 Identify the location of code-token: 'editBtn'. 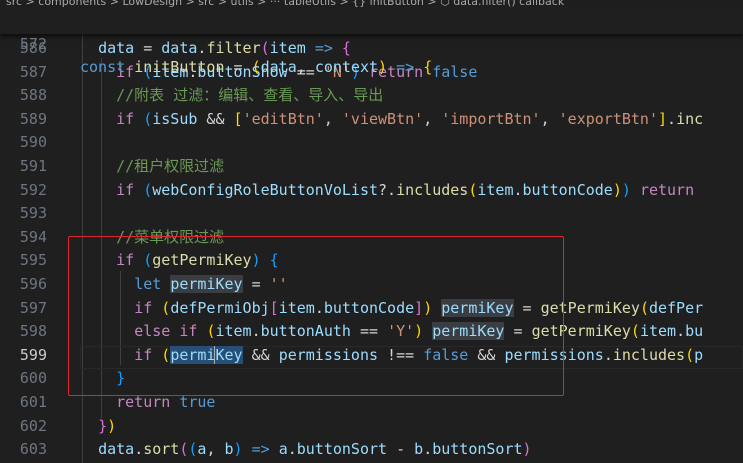
(283, 118).